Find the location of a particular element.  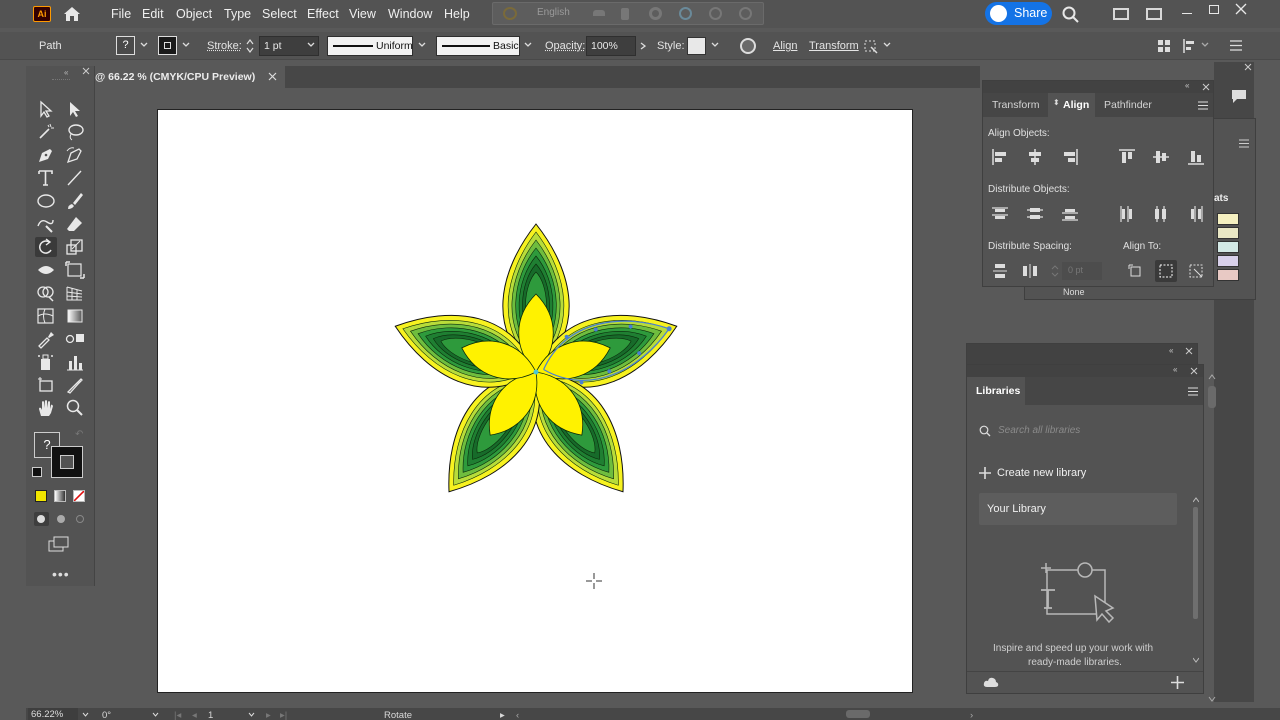

document-tab: @ 66.22 % (CMYK/CPU Preview) is located at coordinates (190, 77).